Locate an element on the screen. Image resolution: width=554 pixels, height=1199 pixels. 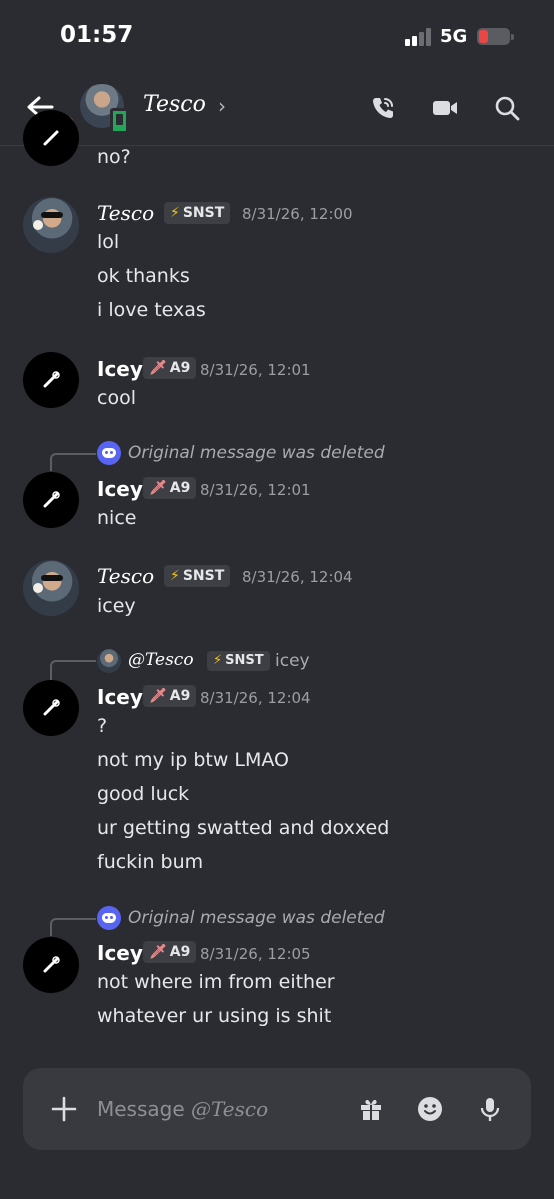
phone-icon is located at coordinates (383, 108).